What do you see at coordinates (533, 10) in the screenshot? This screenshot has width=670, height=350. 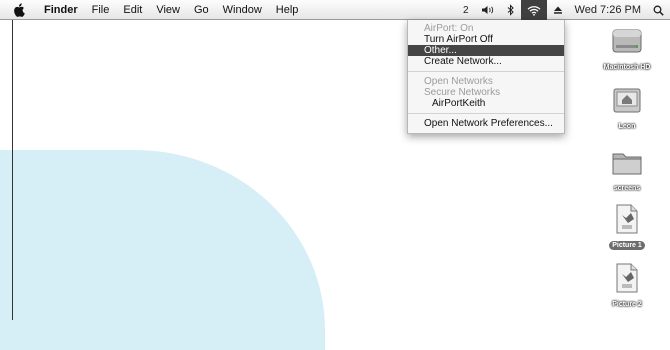 I see `wifi-icon` at bounding box center [533, 10].